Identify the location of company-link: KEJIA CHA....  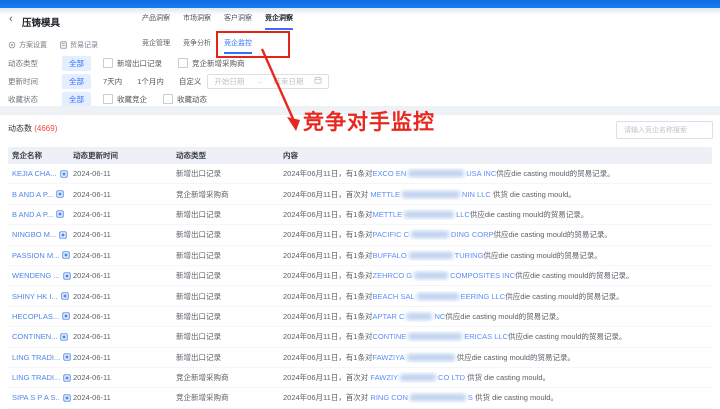
(40, 173).